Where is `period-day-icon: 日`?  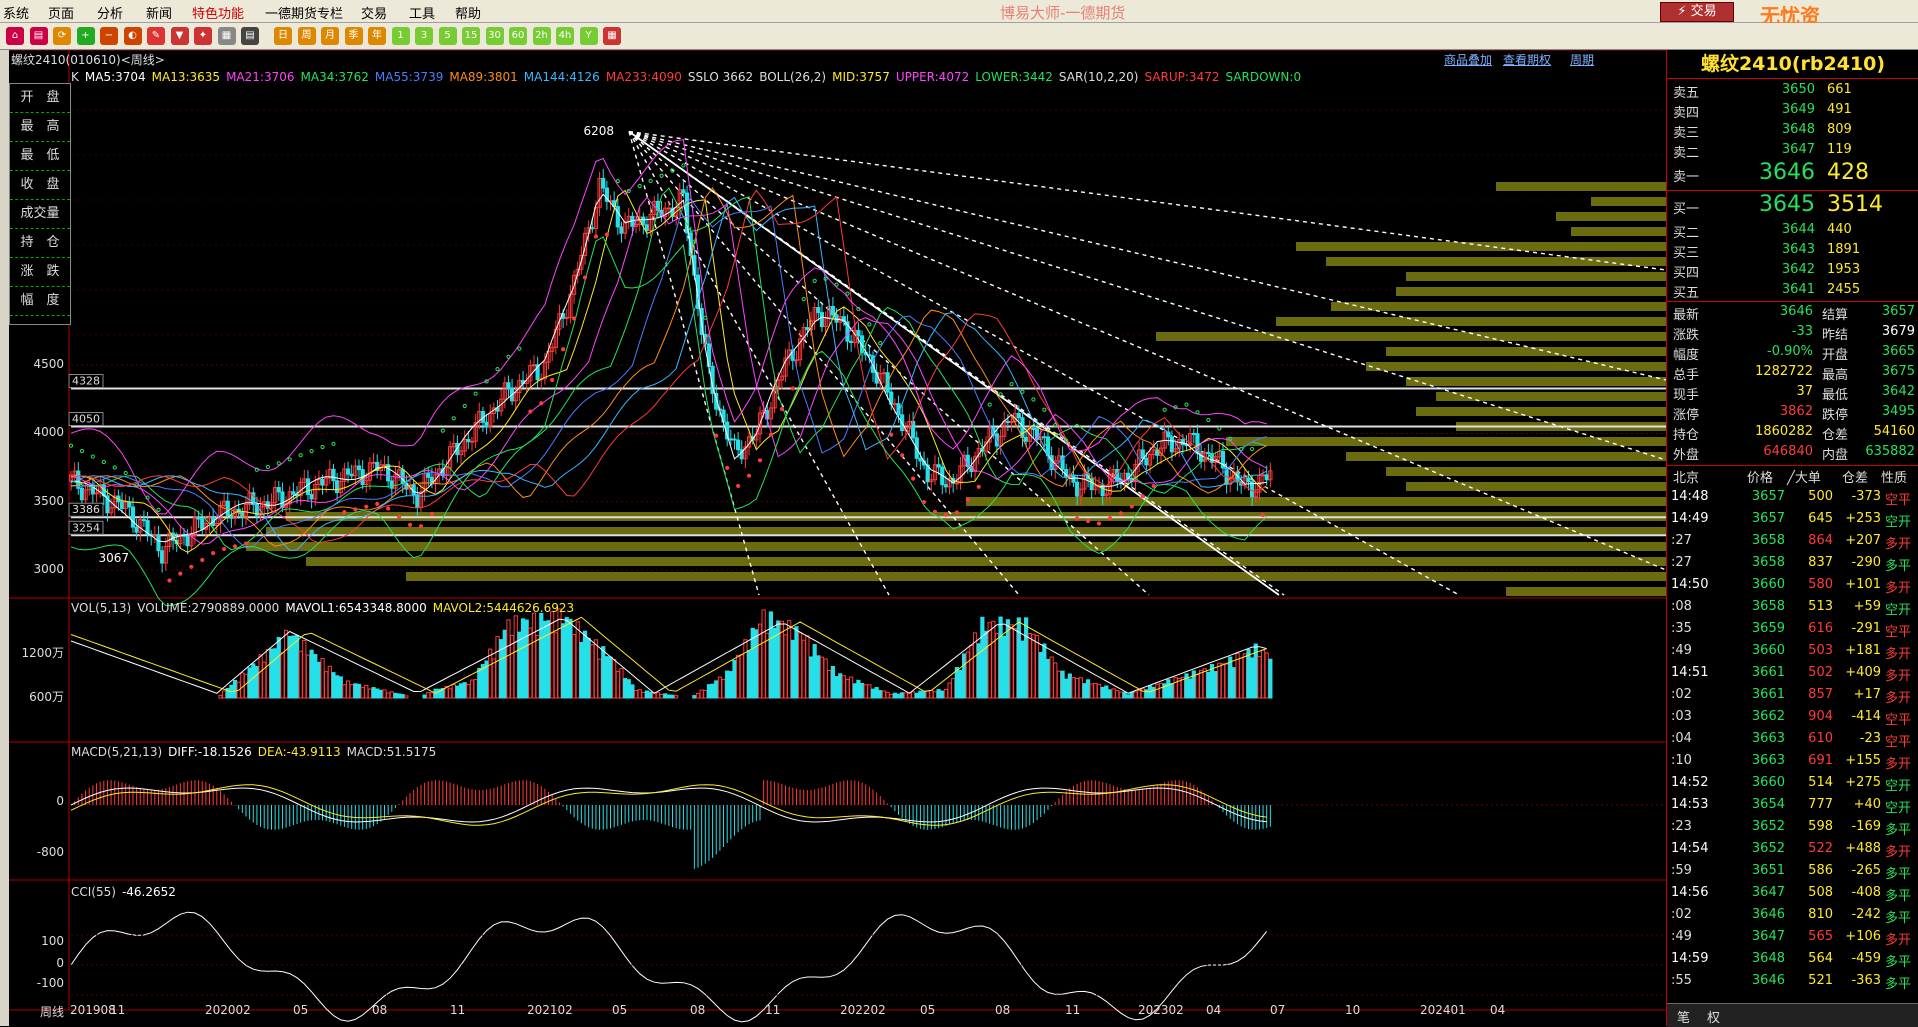 period-day-icon: 日 is located at coordinates (283, 36).